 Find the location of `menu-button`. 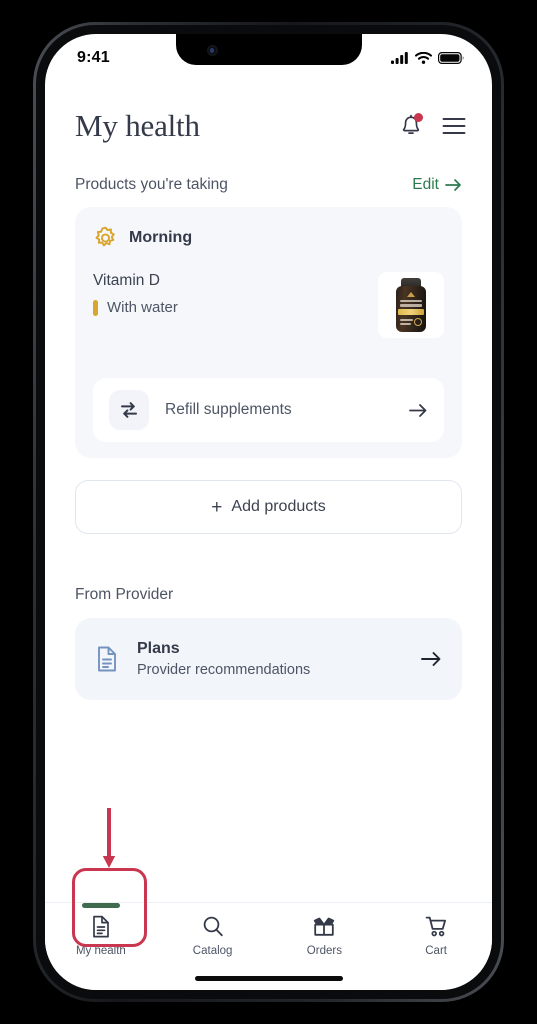

menu-button is located at coordinates (454, 126).